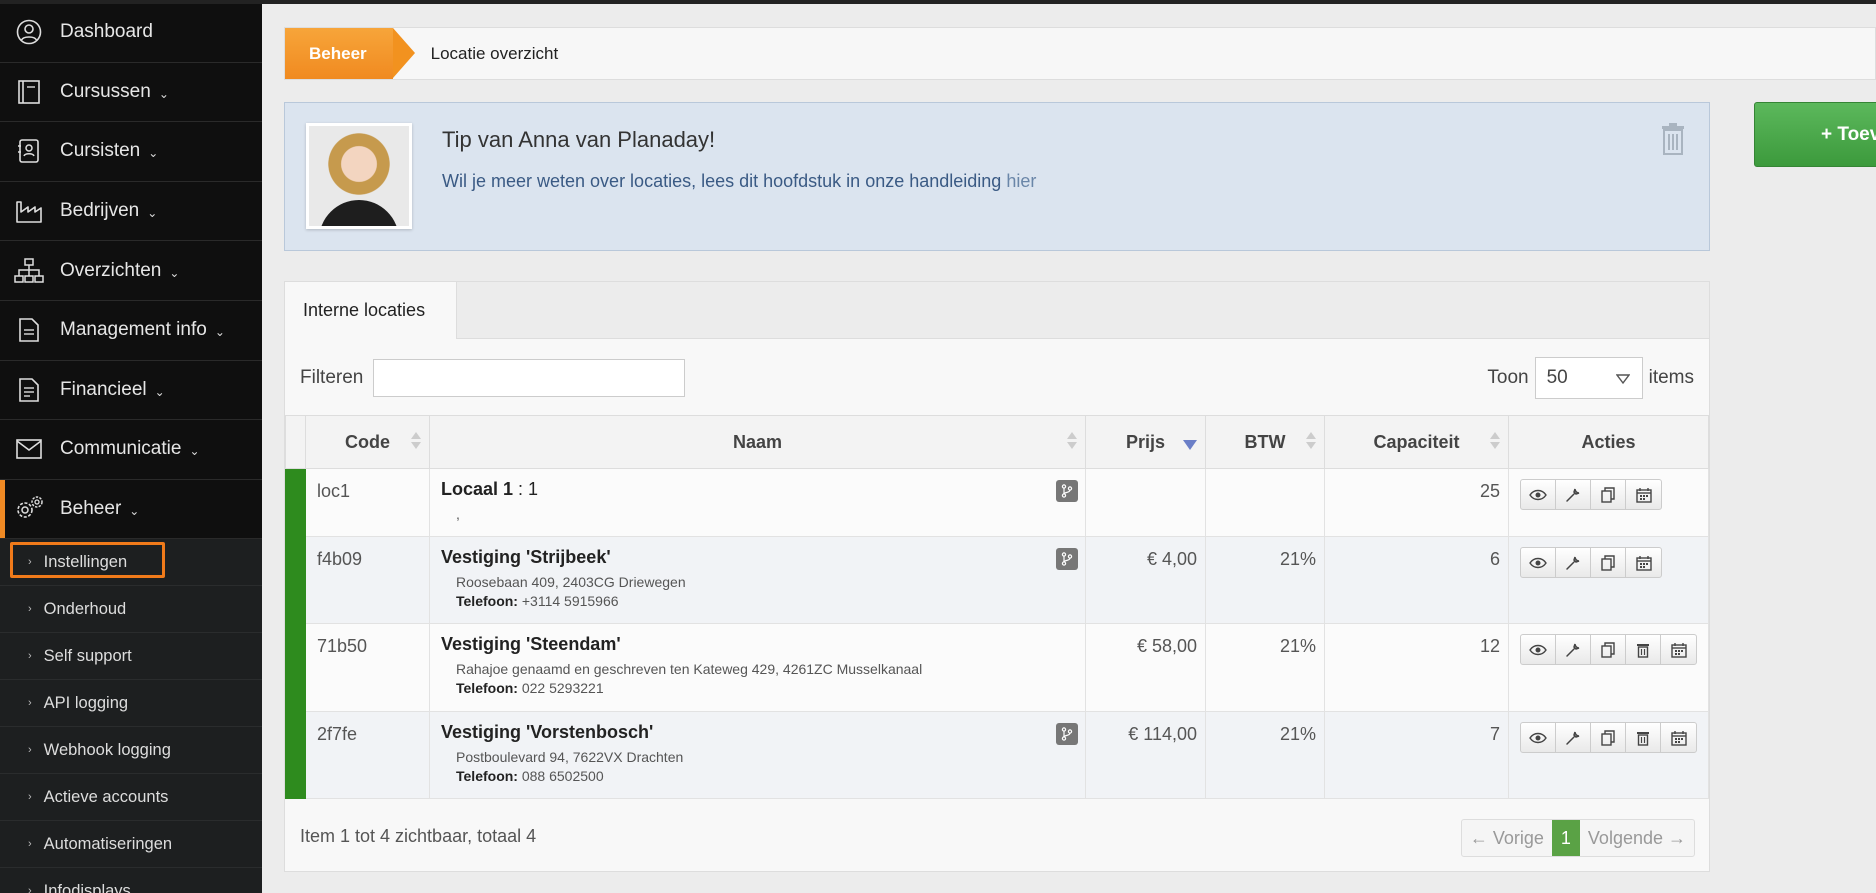  I want to click on panel-tabs: Interne locaties, so click(997, 310).